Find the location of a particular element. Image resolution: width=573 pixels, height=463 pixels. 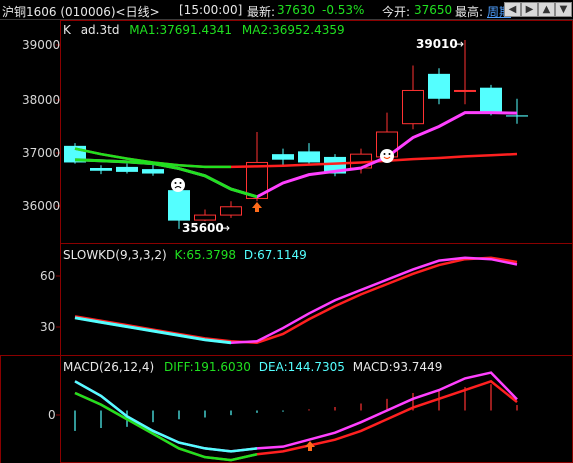

slowk-line-cyan is located at coordinates (153, 330).